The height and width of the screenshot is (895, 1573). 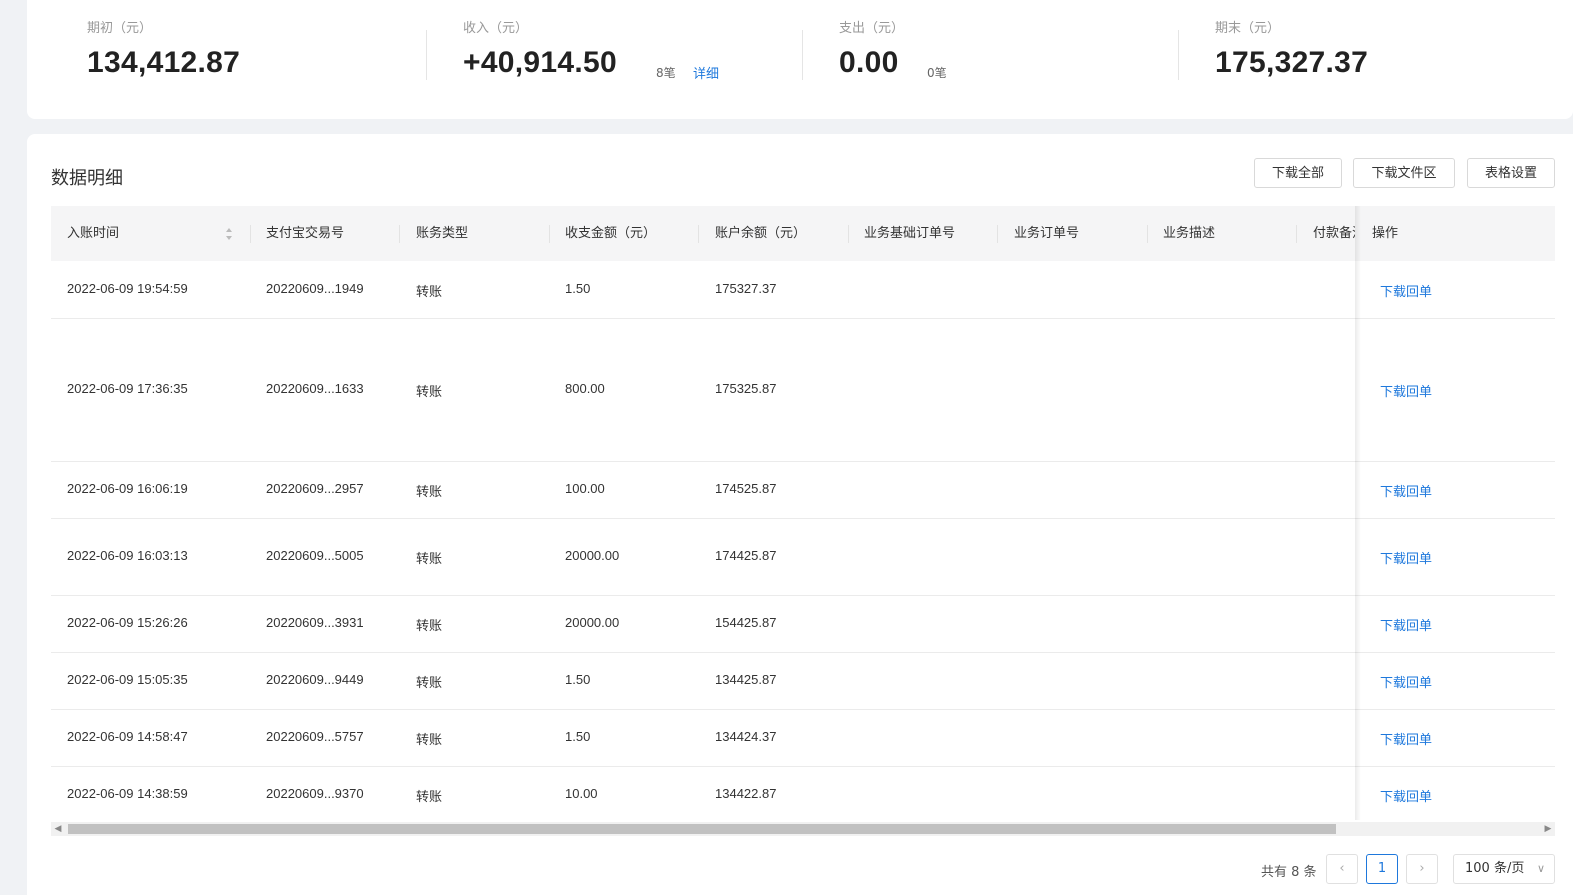 What do you see at coordinates (1248, 28) in the screenshot?
I see `stat-closing-label: 期末（元）` at bounding box center [1248, 28].